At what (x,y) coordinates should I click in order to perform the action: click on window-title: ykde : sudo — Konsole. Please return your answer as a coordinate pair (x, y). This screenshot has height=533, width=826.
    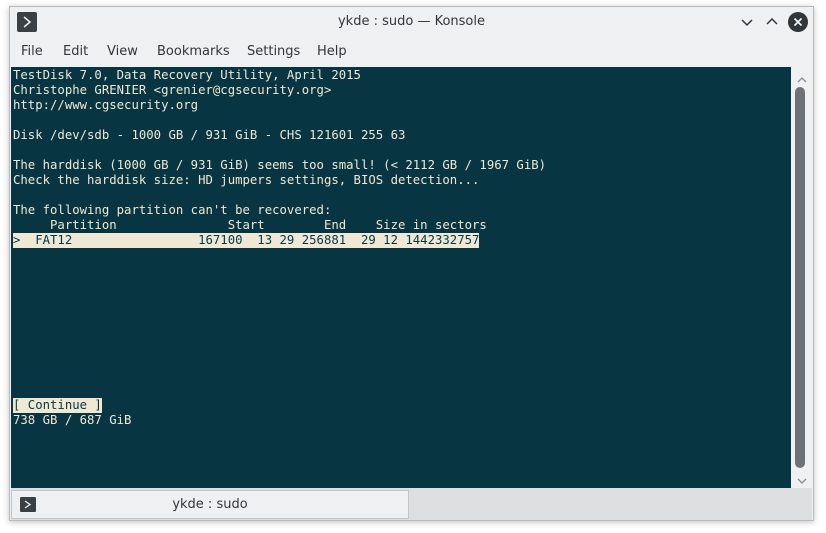
    Looking at the image, I should click on (411, 21).